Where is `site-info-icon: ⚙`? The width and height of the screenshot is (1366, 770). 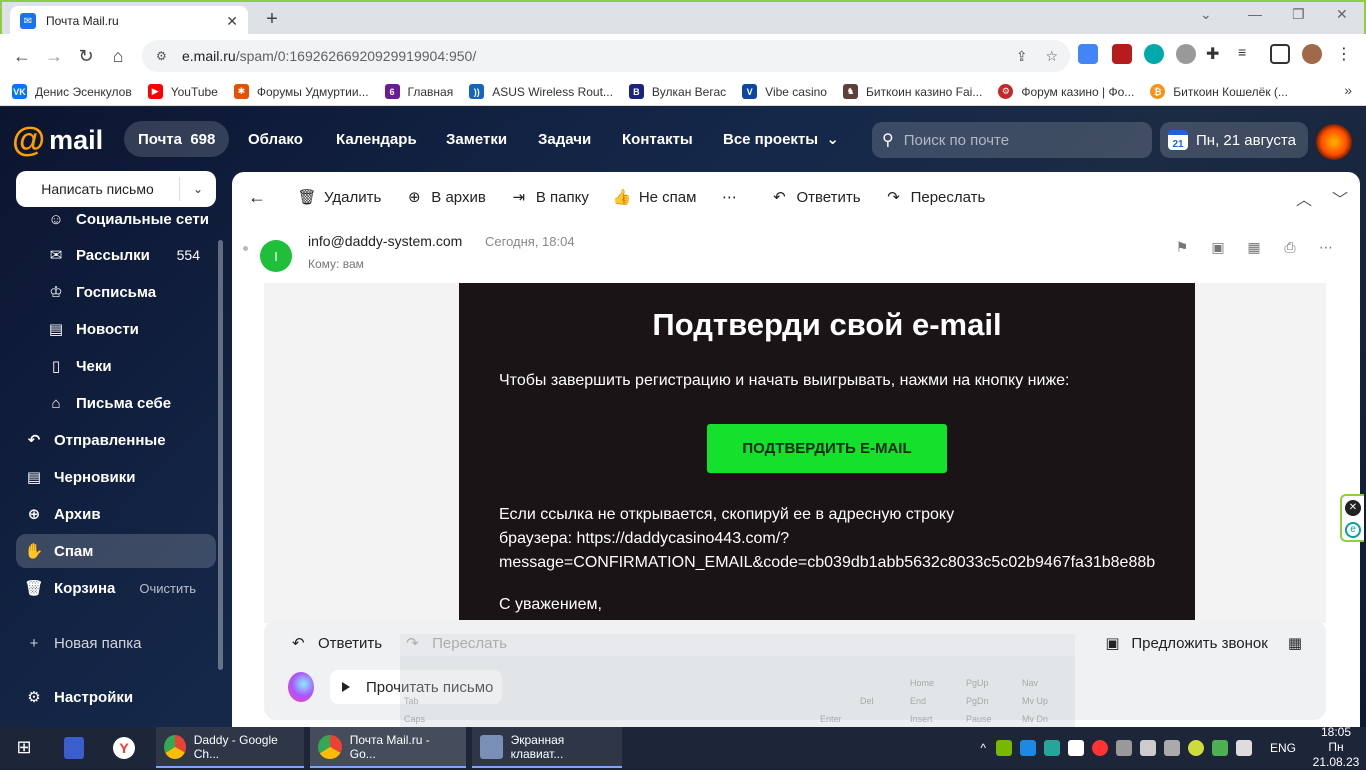
site-info-icon: ⚙ is located at coordinates (163, 56).